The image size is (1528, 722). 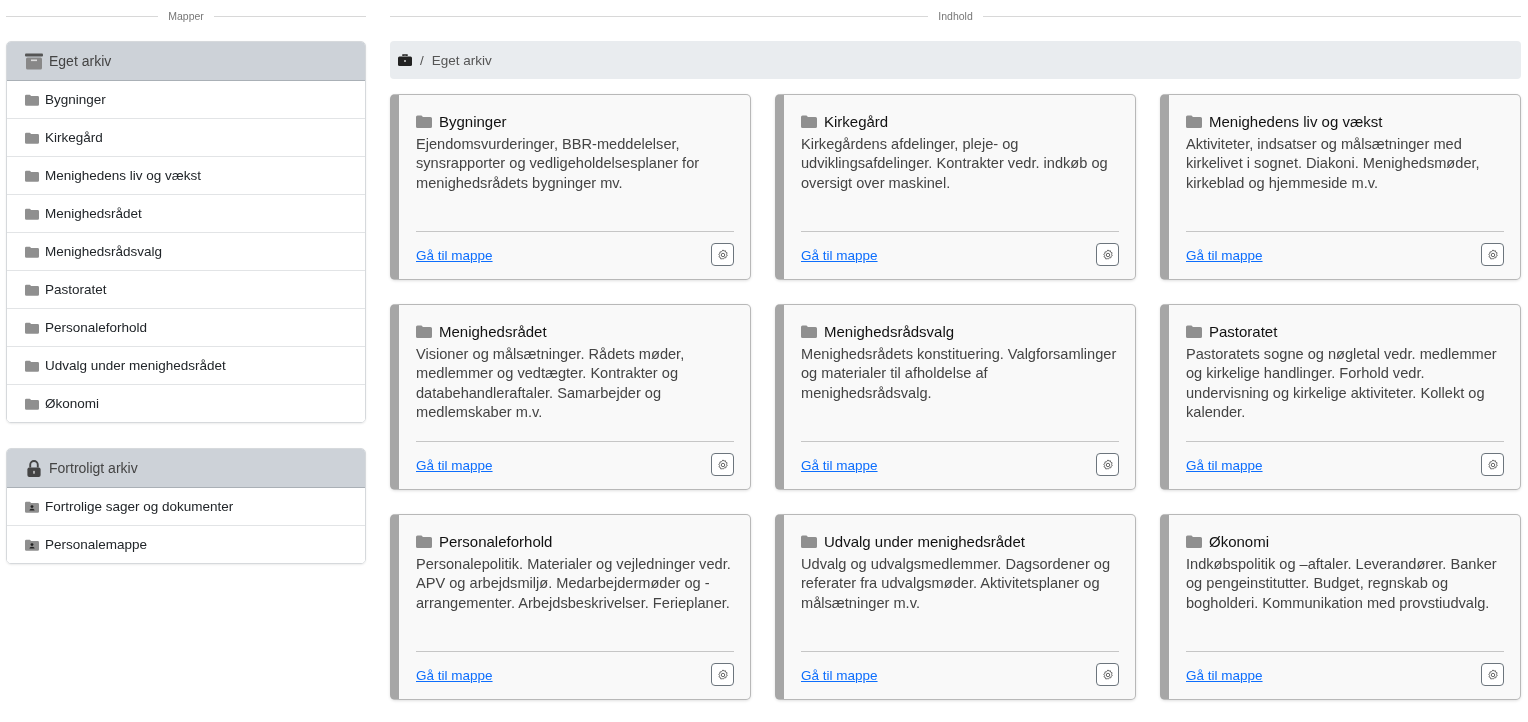 What do you see at coordinates (473, 121) in the screenshot?
I see `card-title: Bygninger` at bounding box center [473, 121].